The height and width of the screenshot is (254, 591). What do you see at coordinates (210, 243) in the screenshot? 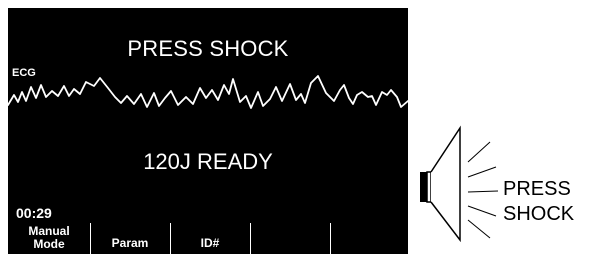
I see `id-label: ID#` at bounding box center [210, 243].